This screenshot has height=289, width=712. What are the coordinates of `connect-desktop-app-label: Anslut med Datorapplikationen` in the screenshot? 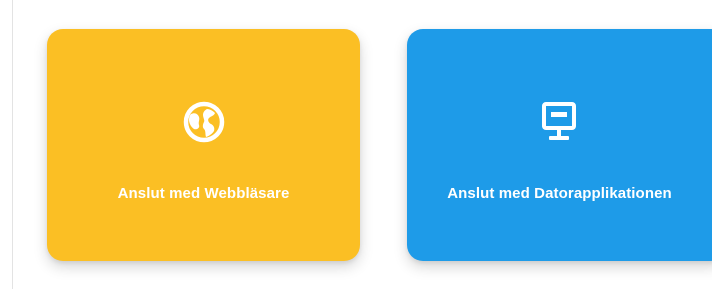 It's located at (559, 193).